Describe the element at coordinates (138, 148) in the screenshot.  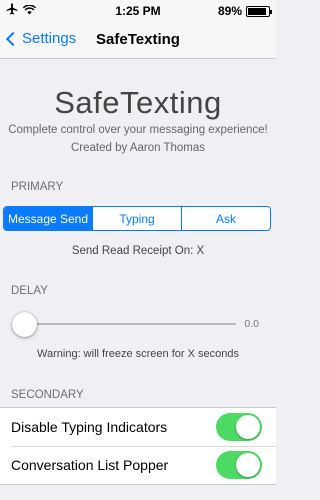
I see `app-author: Created by Aaron Thomas` at that location.